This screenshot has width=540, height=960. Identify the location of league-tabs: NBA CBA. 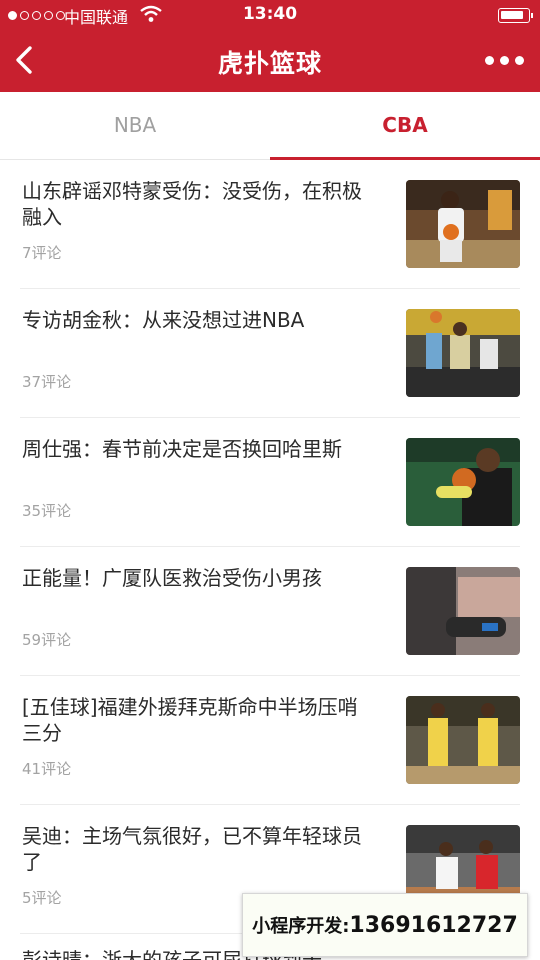
(270, 126).